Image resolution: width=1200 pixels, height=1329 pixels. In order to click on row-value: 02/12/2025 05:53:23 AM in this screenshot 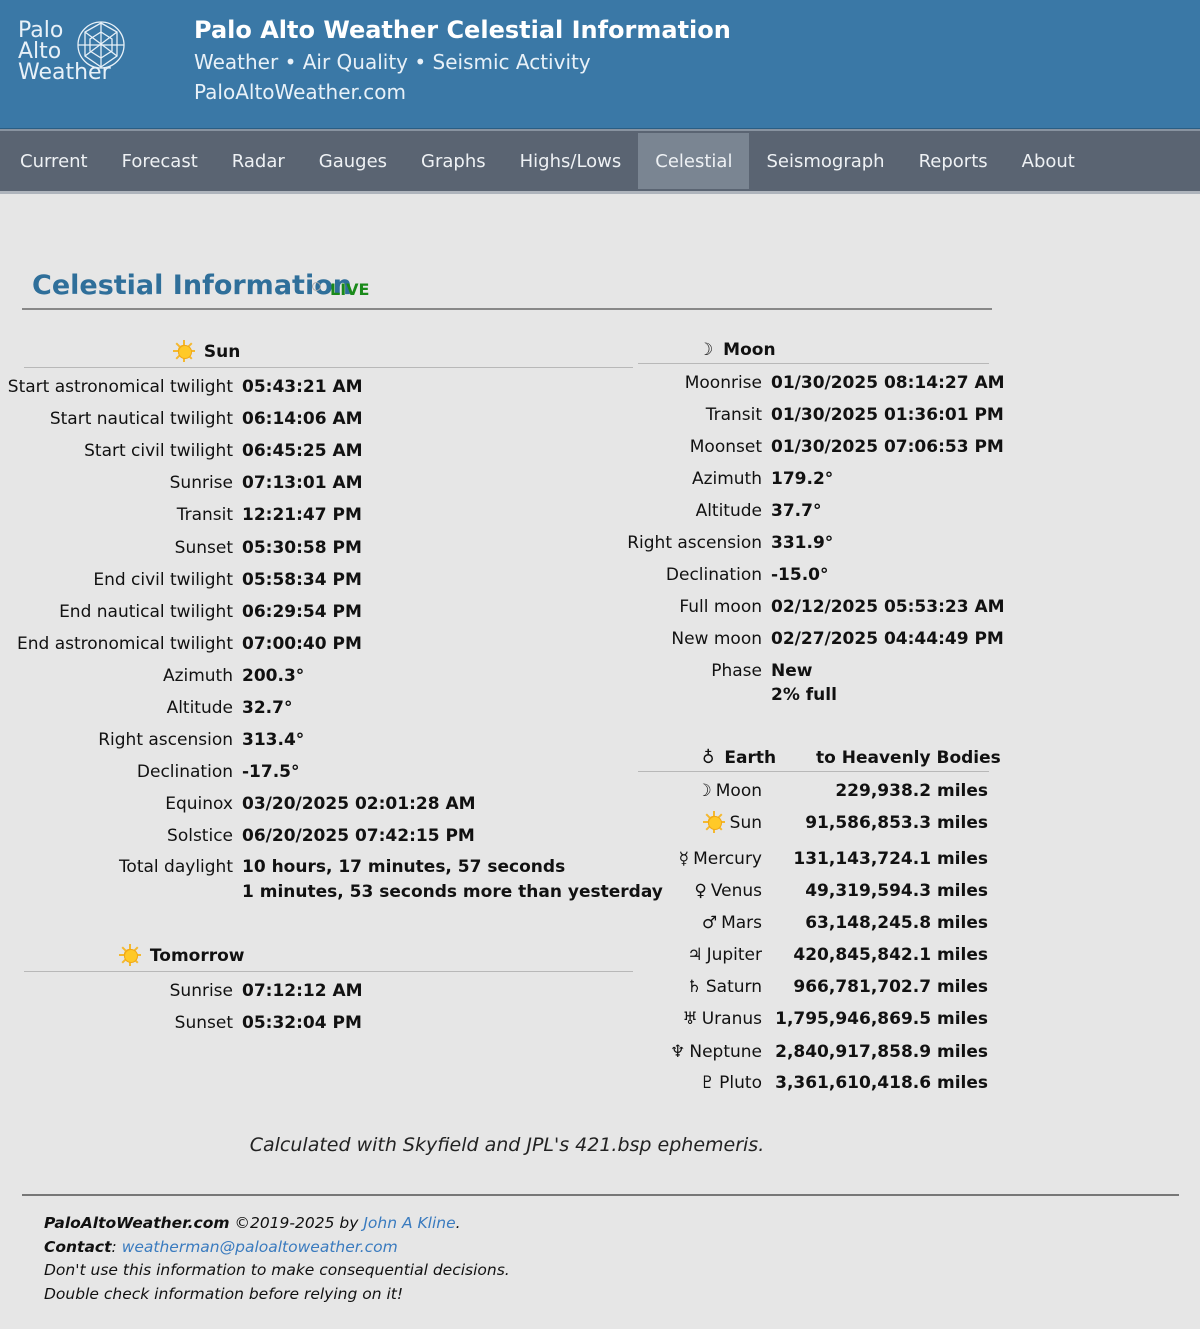, I will do `click(888, 607)`.